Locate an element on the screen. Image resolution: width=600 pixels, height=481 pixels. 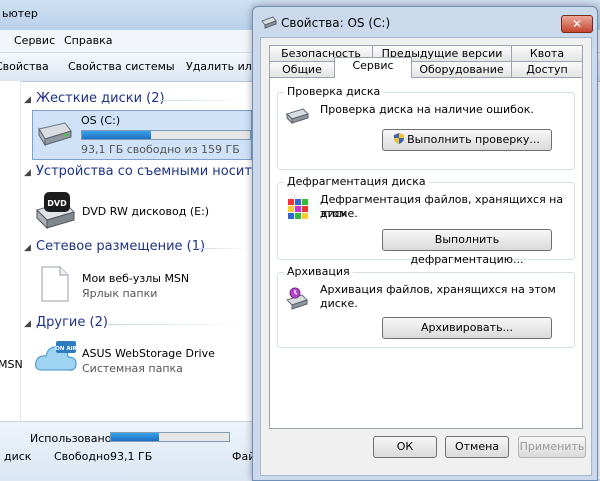
group-removable: ◢ Устройства со съемными носител is located at coordinates (146, 171).